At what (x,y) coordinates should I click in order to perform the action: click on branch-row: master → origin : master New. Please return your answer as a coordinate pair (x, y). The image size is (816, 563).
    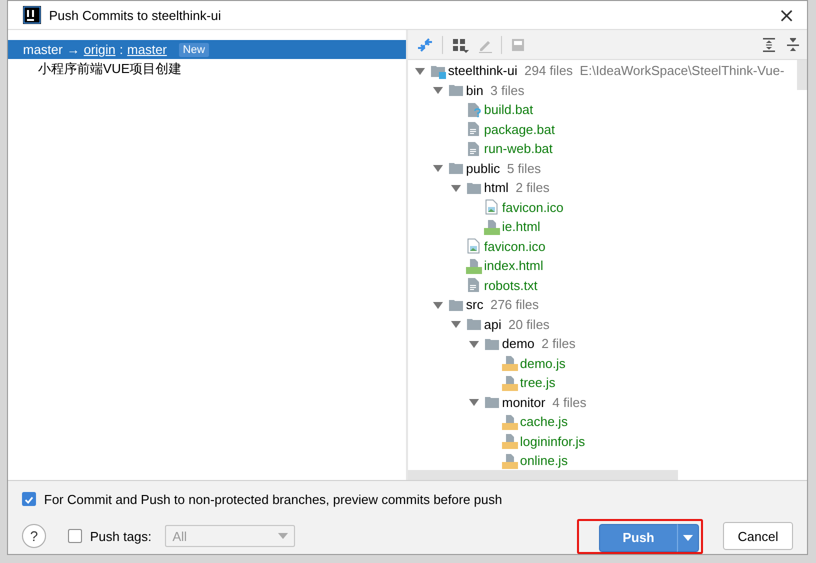
    Looking at the image, I should click on (207, 49).